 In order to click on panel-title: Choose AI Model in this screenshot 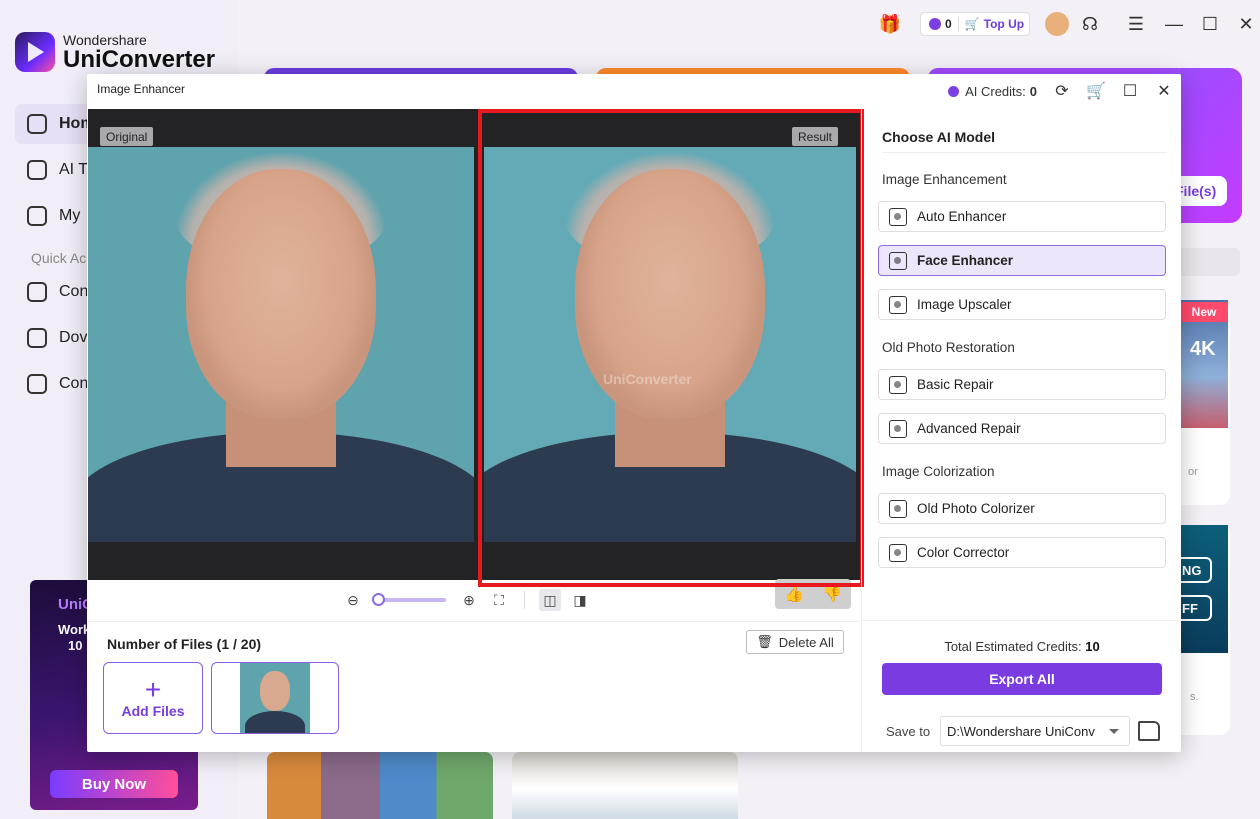, I will do `click(939, 137)`.